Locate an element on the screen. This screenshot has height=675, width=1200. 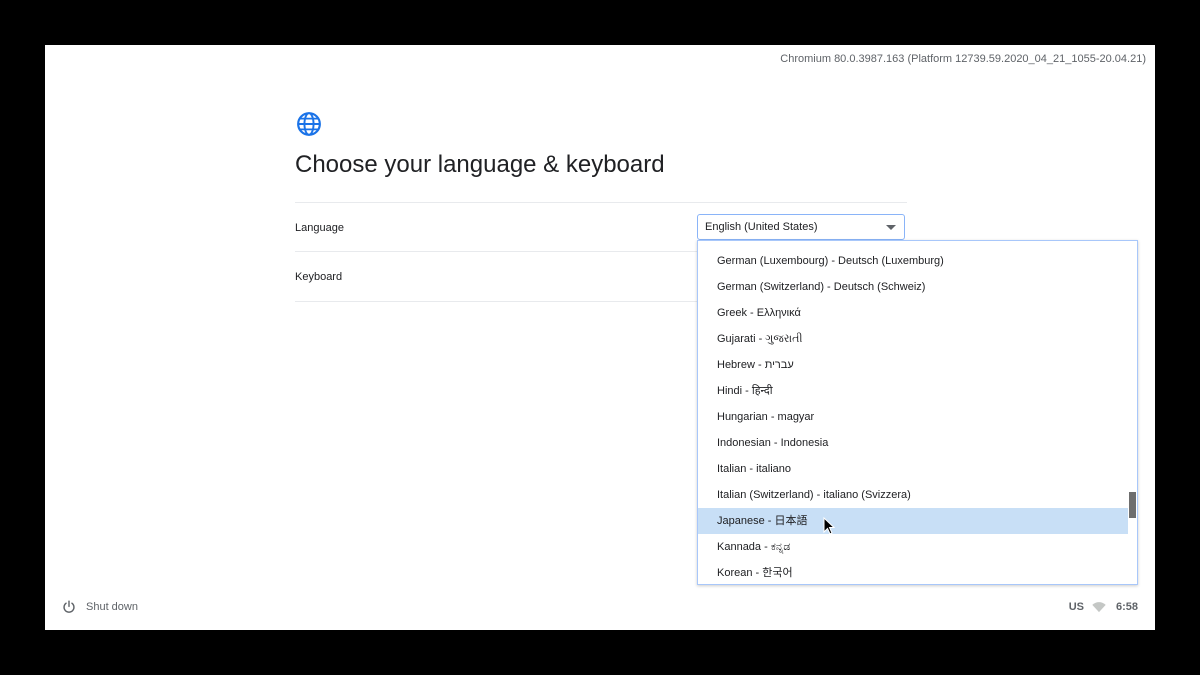
language-select: English (United States) is located at coordinates (801, 227).